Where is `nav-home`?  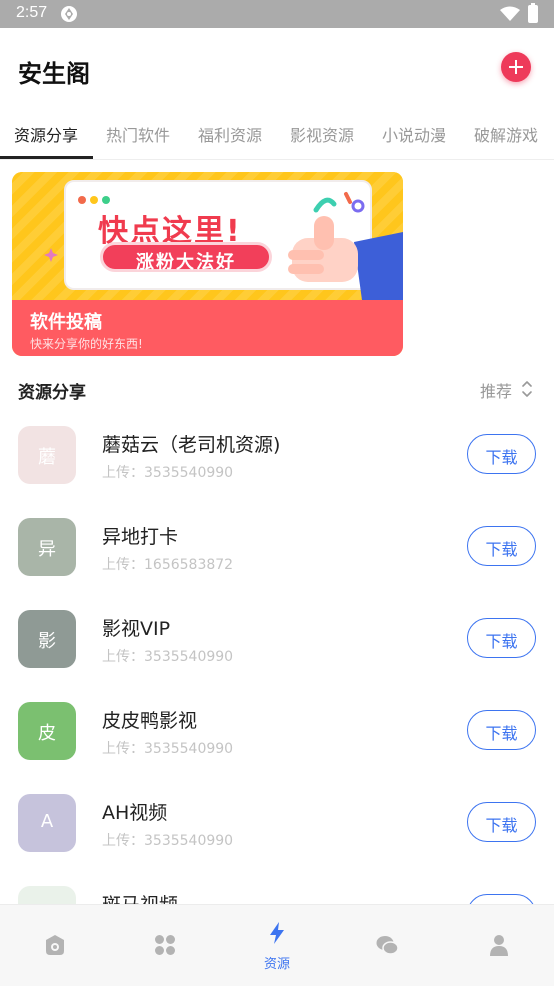
nav-home is located at coordinates (55, 945).